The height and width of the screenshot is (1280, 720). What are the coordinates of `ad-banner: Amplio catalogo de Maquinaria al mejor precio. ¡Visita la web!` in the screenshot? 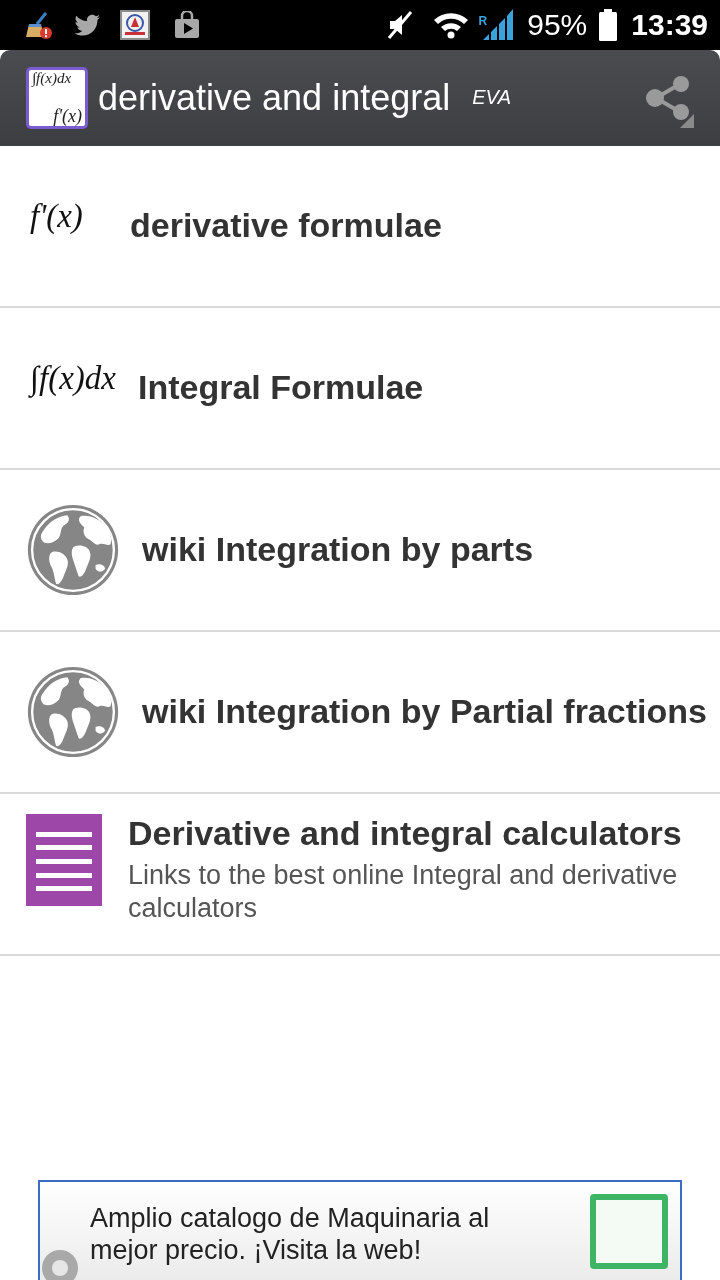 It's located at (360, 1230).